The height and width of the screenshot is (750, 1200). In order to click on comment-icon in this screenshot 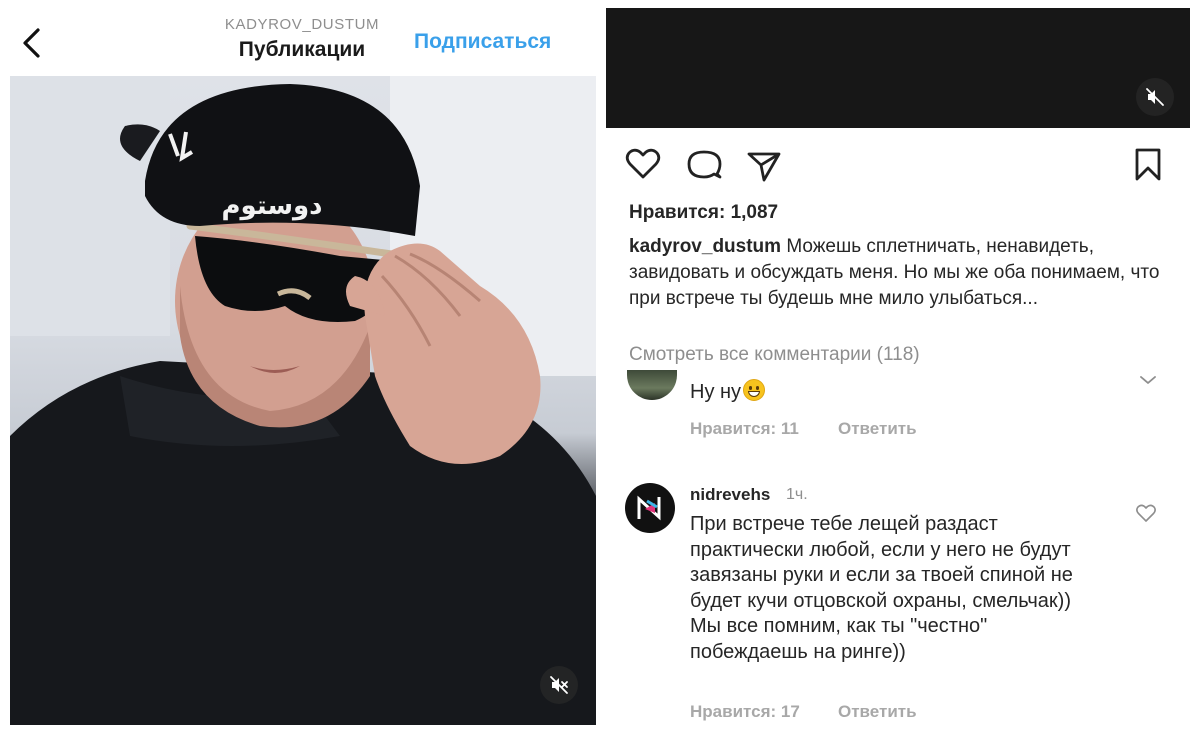, I will do `click(704, 164)`.